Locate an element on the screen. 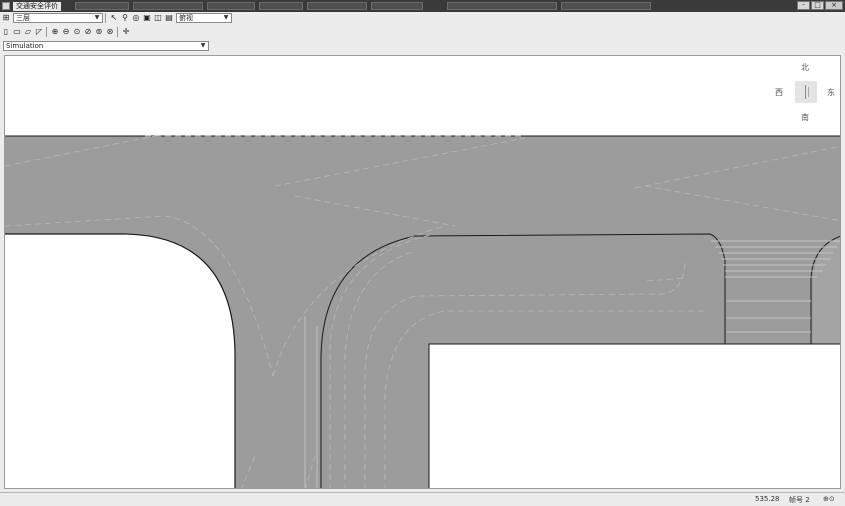  zoom-out-icon: ⊖ is located at coordinates (66, 32).